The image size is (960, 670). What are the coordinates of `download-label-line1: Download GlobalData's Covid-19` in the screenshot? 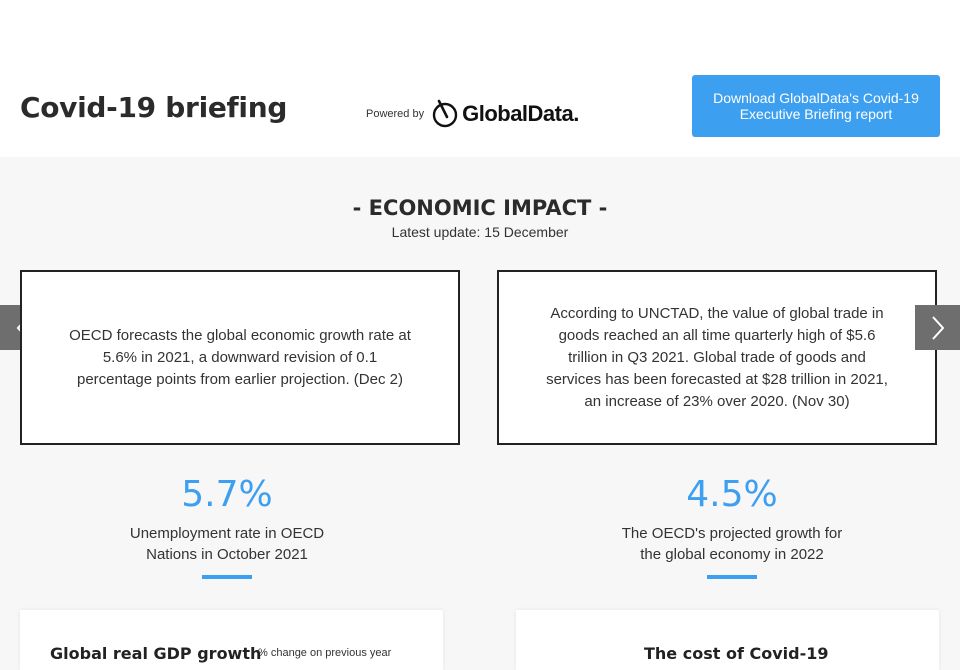 It's located at (816, 98).